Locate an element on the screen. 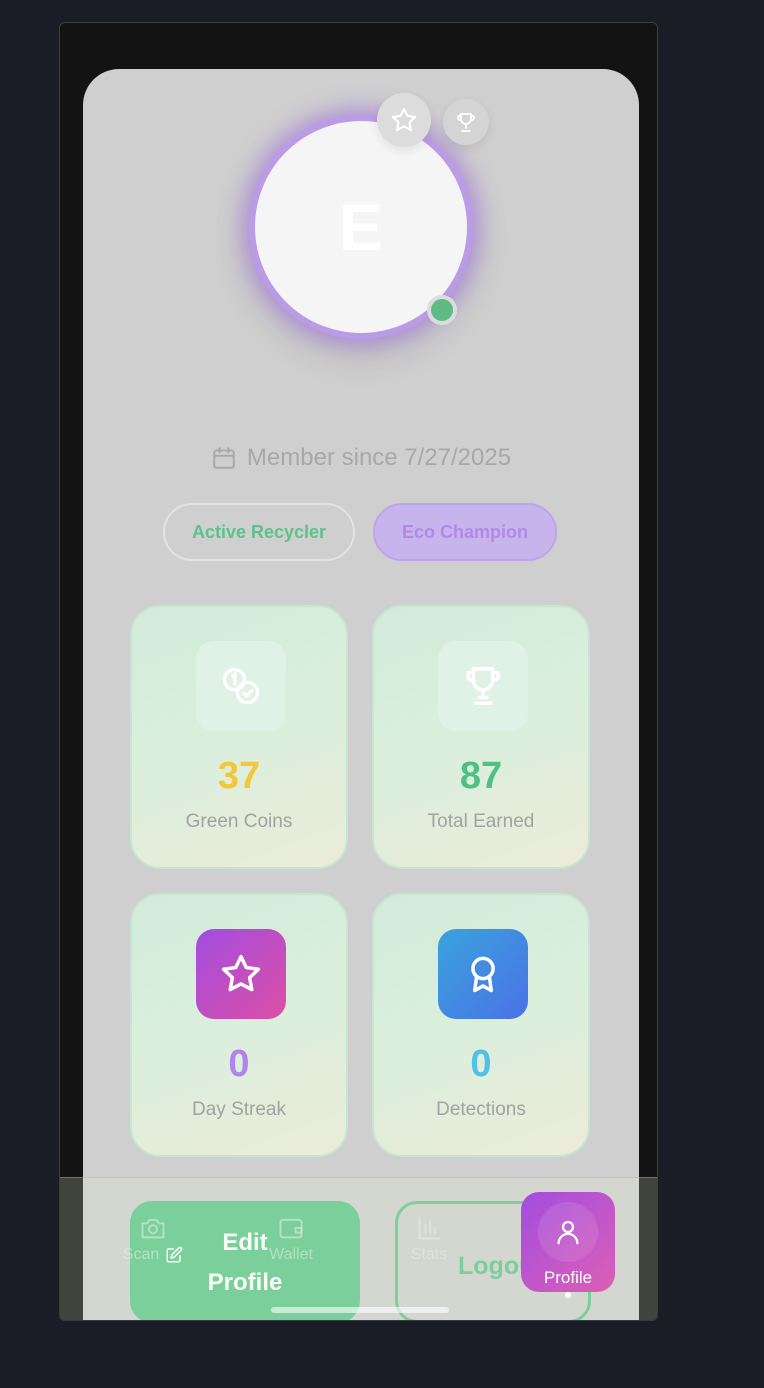 The image size is (764, 1388). tab-scan-label: Scan is located at coordinates (141, 1254).